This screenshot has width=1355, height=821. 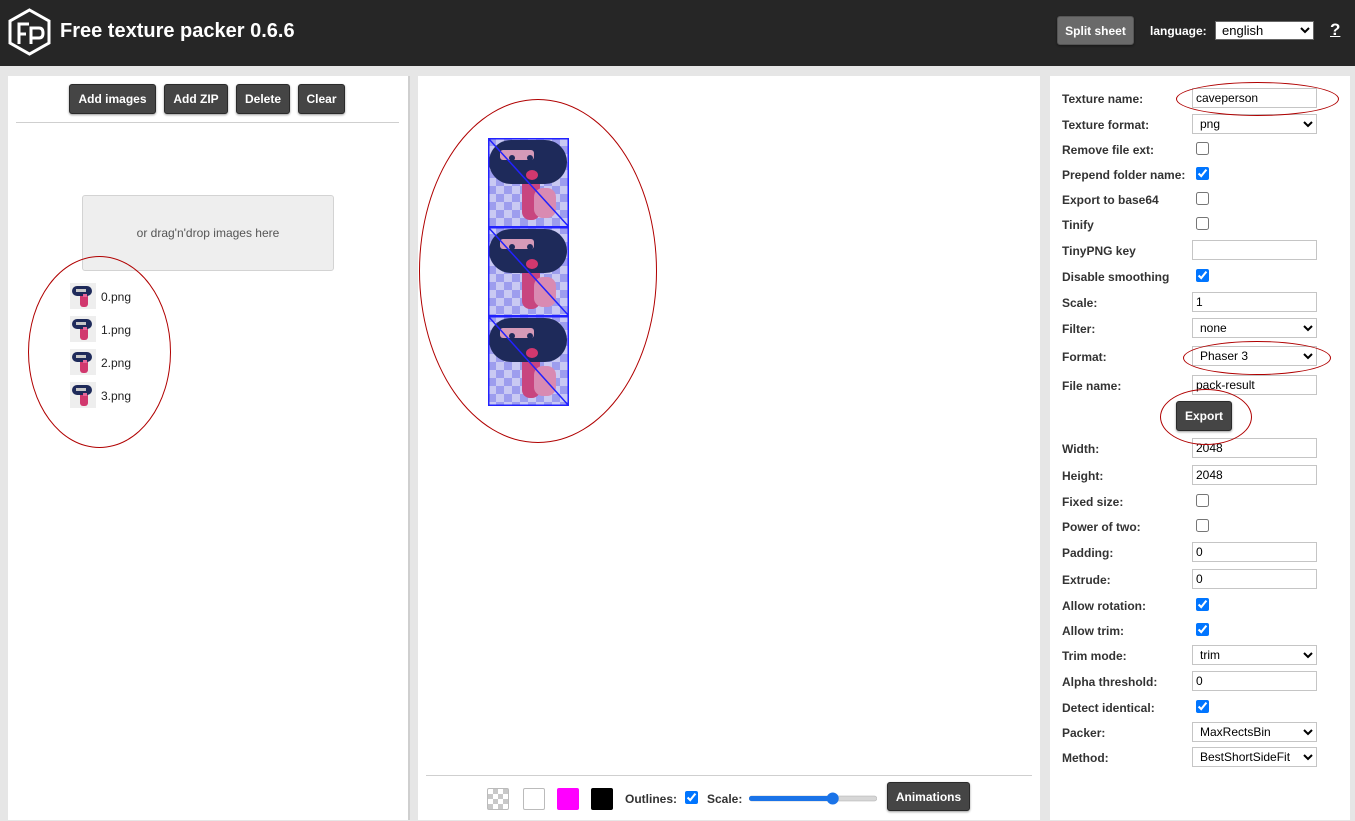 What do you see at coordinates (208, 233) in the screenshot?
I see `image-dropzone: or drag'n'drop images here` at bounding box center [208, 233].